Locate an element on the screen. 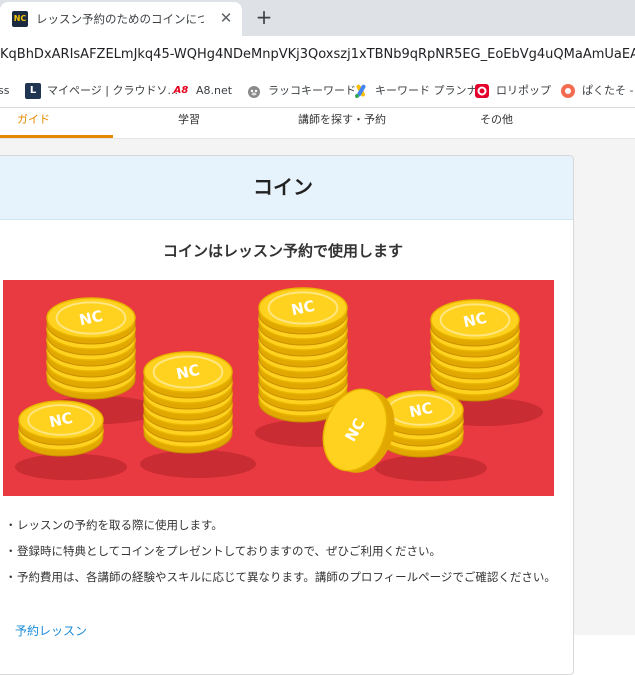 The image size is (635, 675). bookmark-lolipop: ロリポップ is located at coordinates (512, 91).